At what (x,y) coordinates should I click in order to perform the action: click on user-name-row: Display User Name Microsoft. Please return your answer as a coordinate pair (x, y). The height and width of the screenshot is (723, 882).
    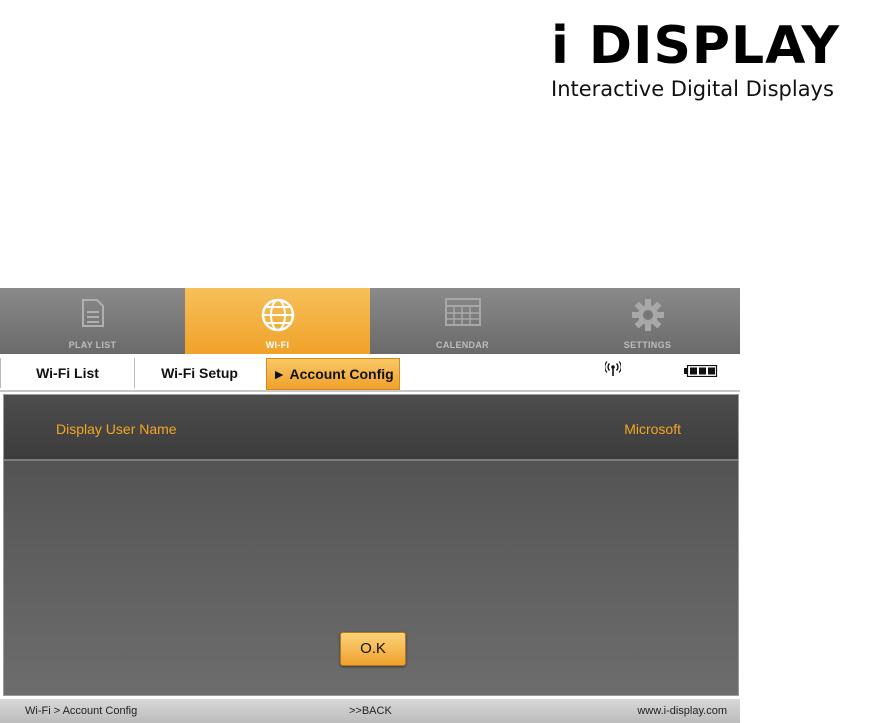
    Looking at the image, I should click on (371, 428).